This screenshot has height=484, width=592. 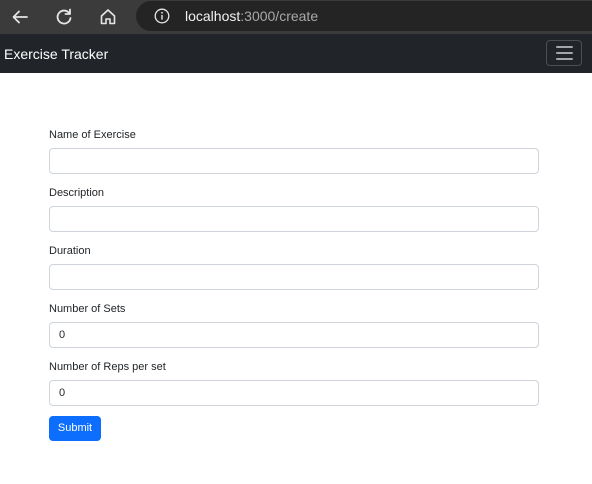 What do you see at coordinates (294, 335) in the screenshot?
I see `sets-input` at bounding box center [294, 335].